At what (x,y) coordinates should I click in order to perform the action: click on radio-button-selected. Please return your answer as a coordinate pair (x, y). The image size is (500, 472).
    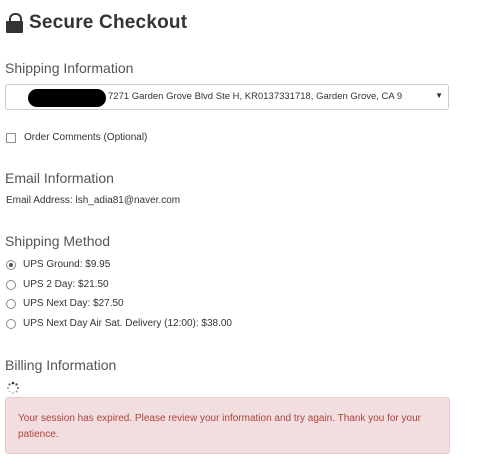
    Looking at the image, I should click on (11, 264).